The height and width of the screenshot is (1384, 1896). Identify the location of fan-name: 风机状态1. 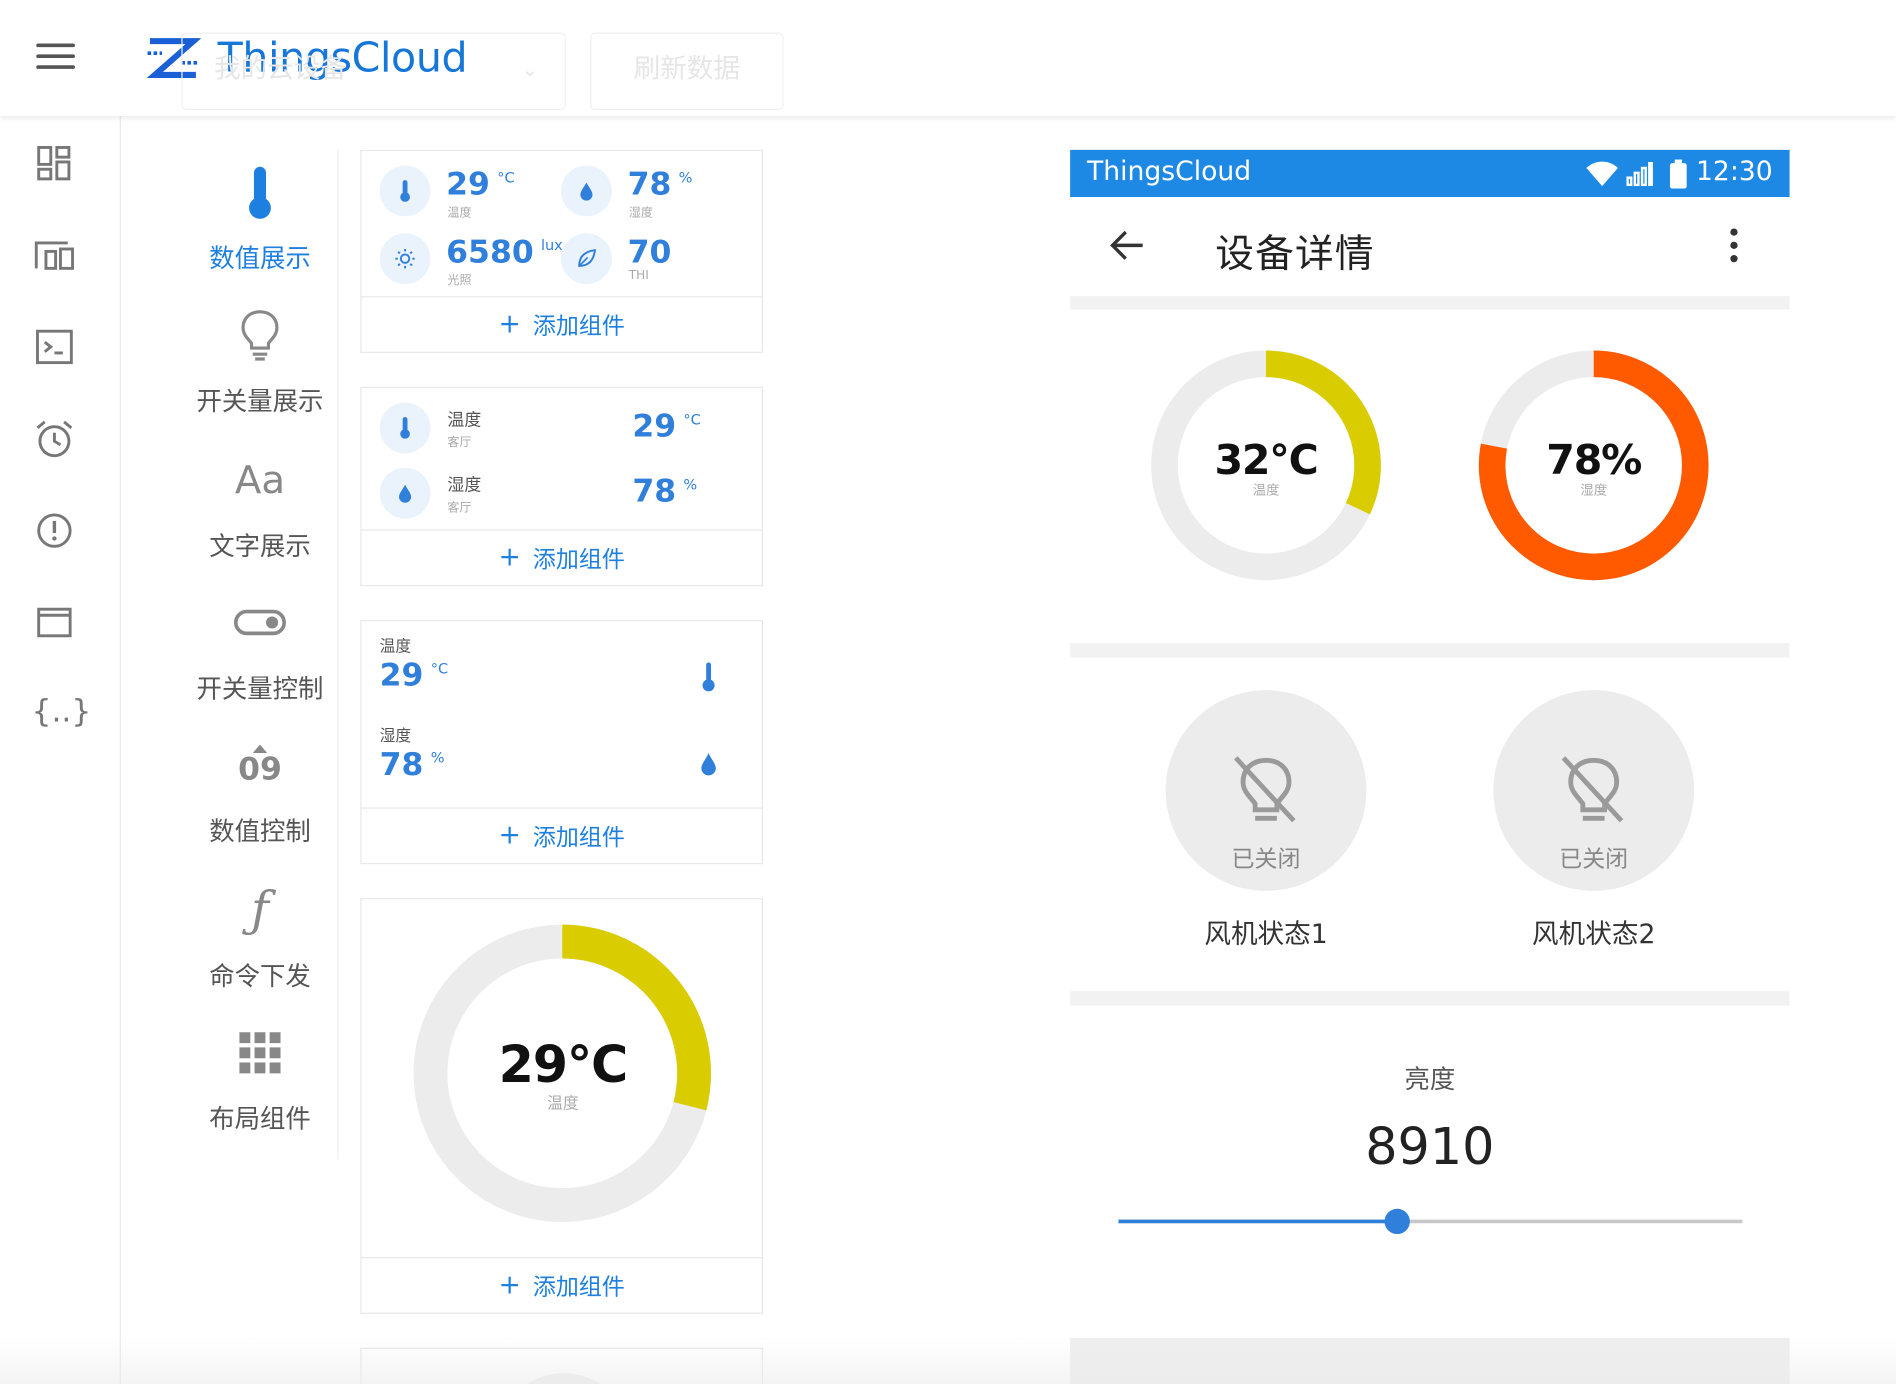
(1266, 935).